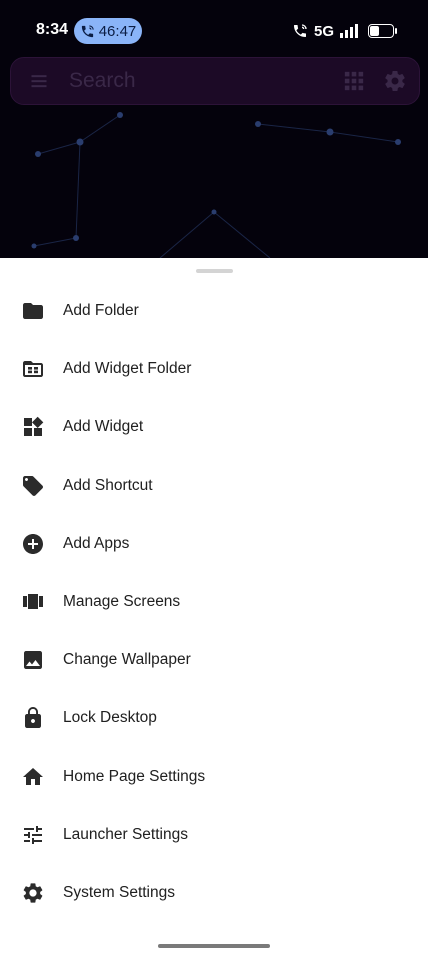 The width and height of the screenshot is (428, 960). I want to click on menu-item-lock-desktop: Lock Desktop, so click(214, 718).